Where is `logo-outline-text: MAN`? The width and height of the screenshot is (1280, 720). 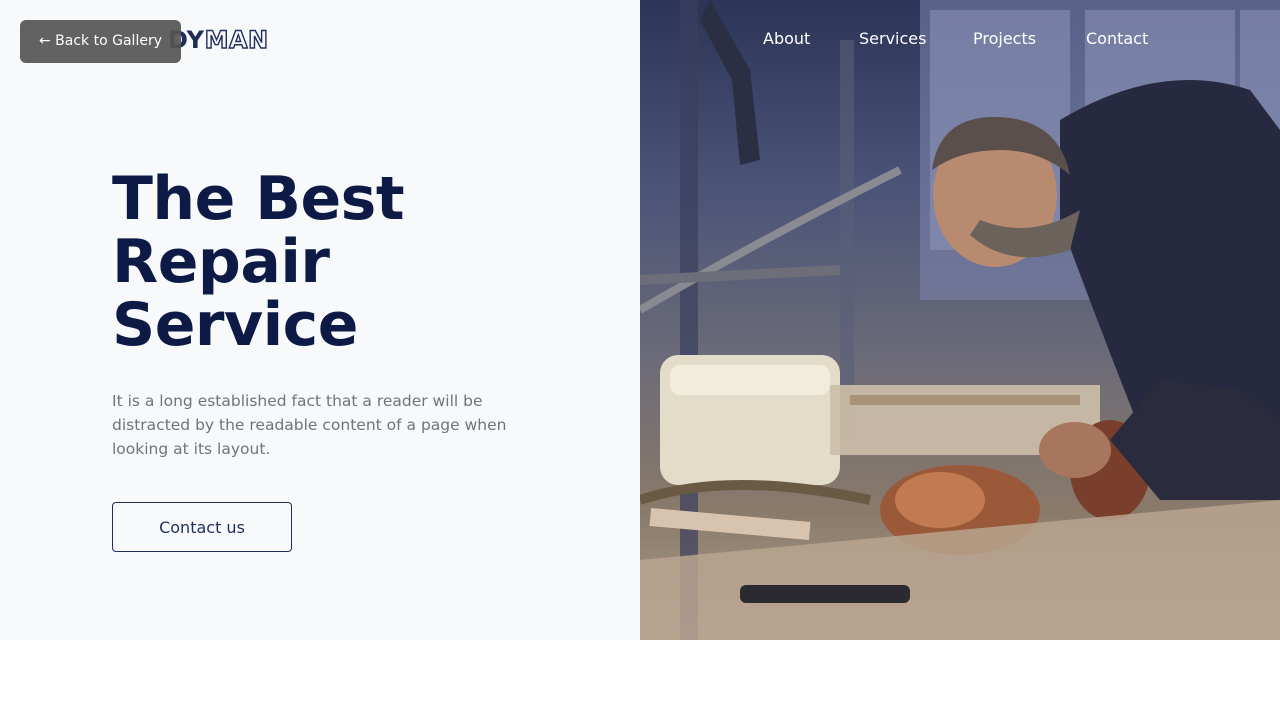 logo-outline-text: MAN is located at coordinates (236, 39).